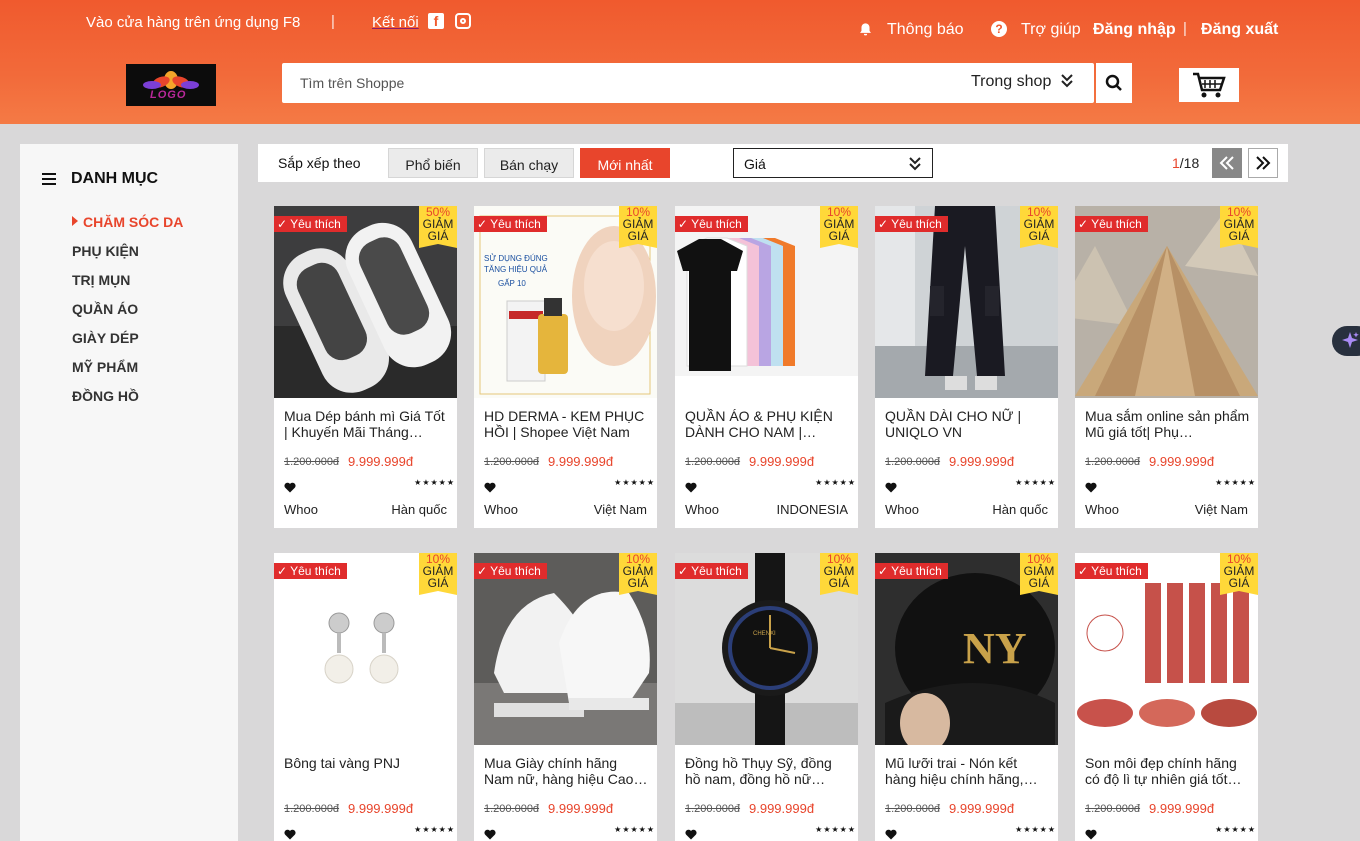 The width and height of the screenshot is (1360, 841). I want to click on discount-badge: 50% GIẢM GIÁ, so click(438, 227).